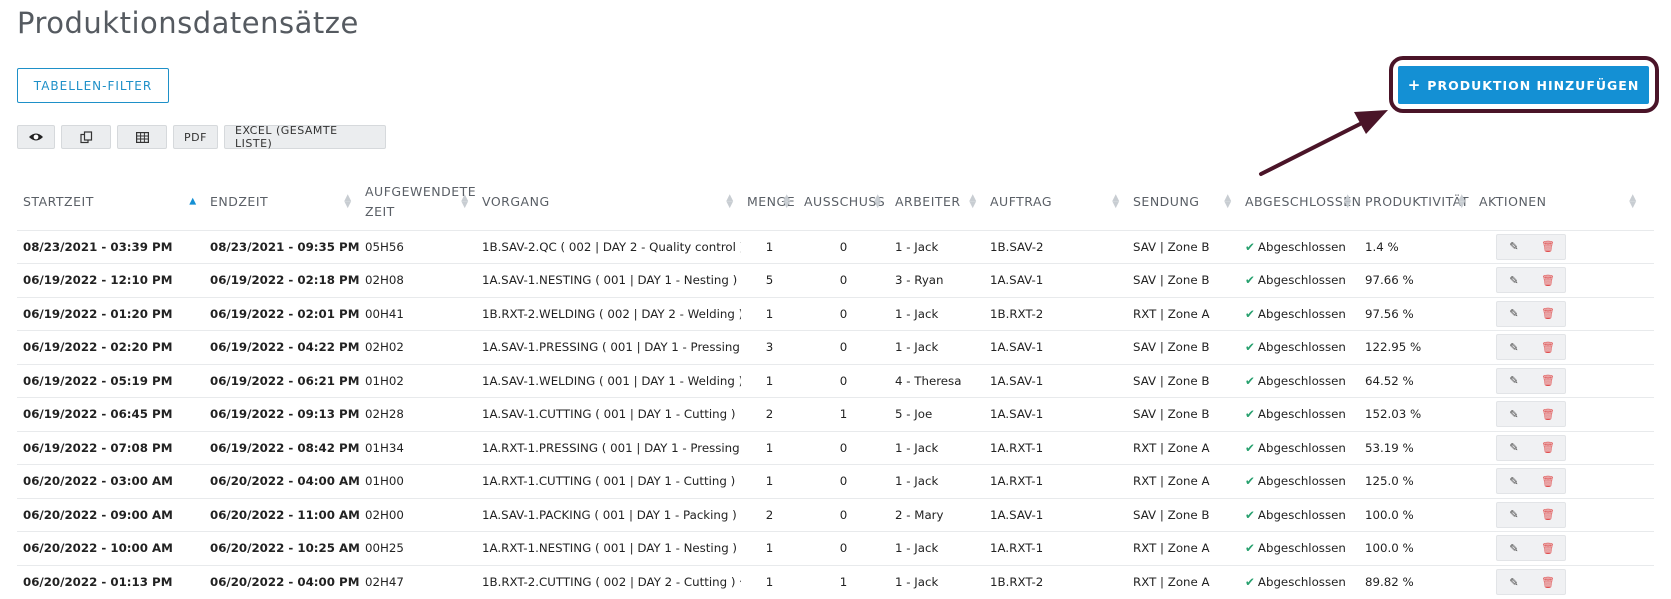 This screenshot has height=599, width=1671. I want to click on end-time-link: 06/19/2022 - 06:21 PM, so click(281, 380).